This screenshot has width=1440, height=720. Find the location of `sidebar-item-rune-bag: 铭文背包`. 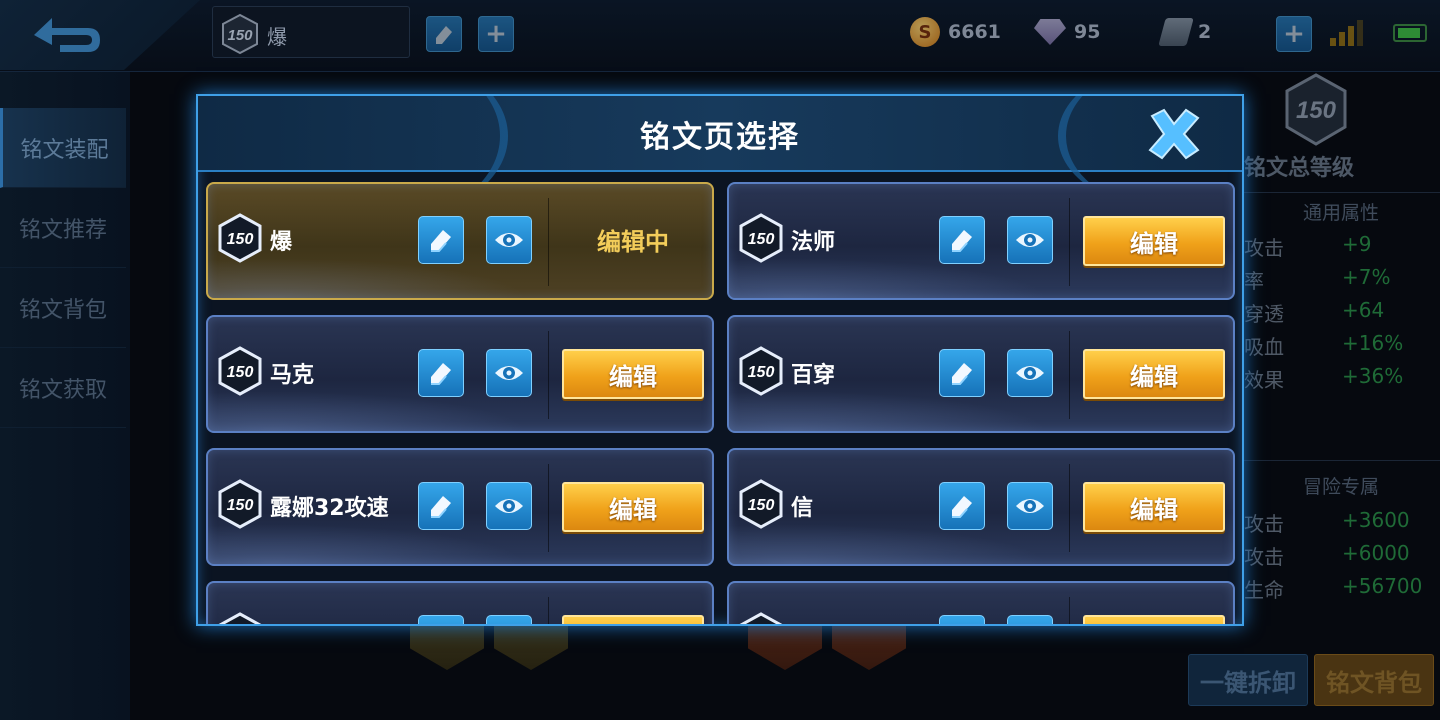

sidebar-item-rune-bag: 铭文背包 is located at coordinates (63, 308).